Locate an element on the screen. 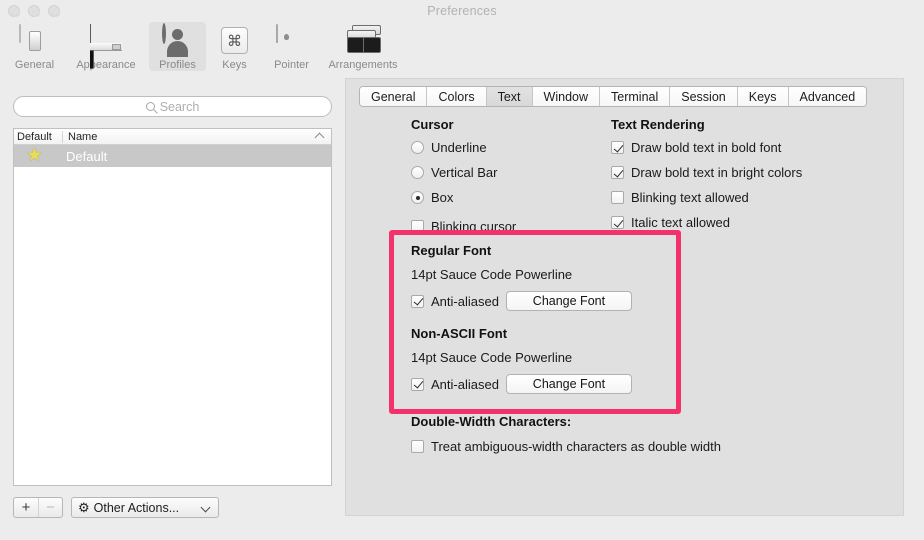 The width and height of the screenshot is (924, 540). checkbox-italic-text is located at coordinates (617, 222).